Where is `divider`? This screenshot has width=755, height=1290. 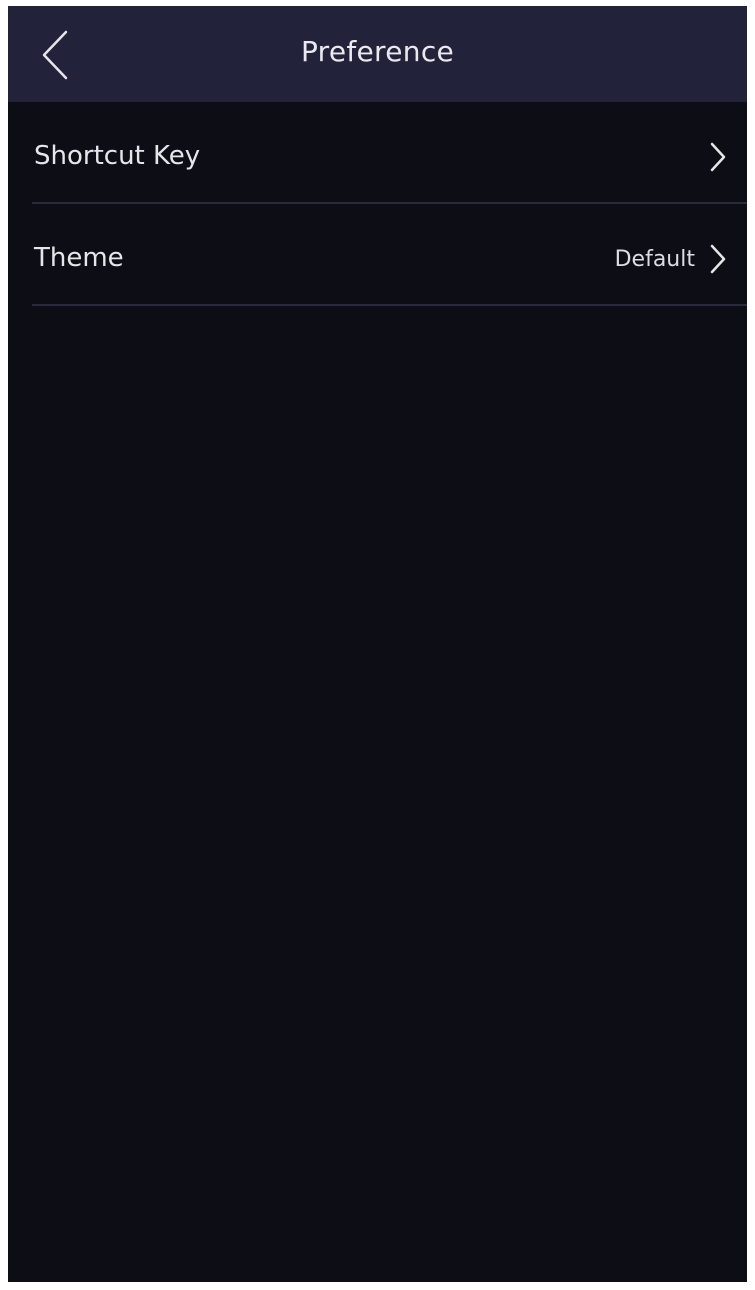
divider is located at coordinates (389, 305).